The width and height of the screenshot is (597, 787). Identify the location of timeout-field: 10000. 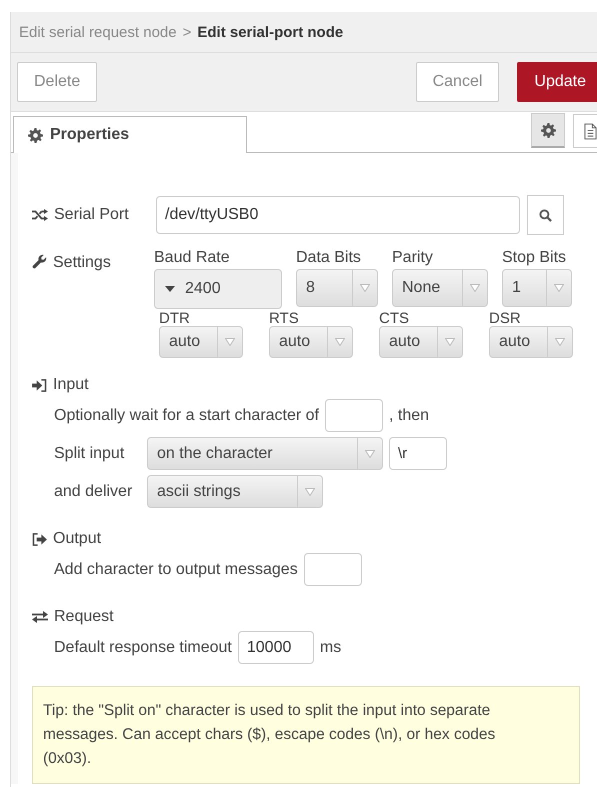
(276, 647).